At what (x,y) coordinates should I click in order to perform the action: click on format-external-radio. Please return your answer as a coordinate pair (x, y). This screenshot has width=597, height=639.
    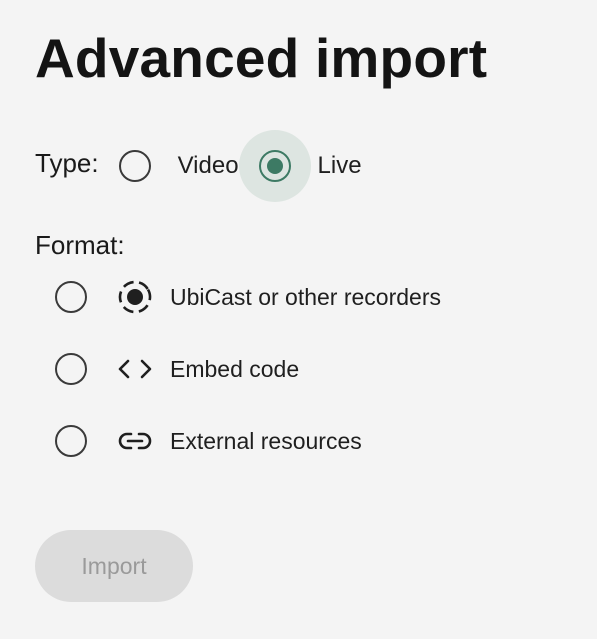
    Looking at the image, I should click on (71, 441).